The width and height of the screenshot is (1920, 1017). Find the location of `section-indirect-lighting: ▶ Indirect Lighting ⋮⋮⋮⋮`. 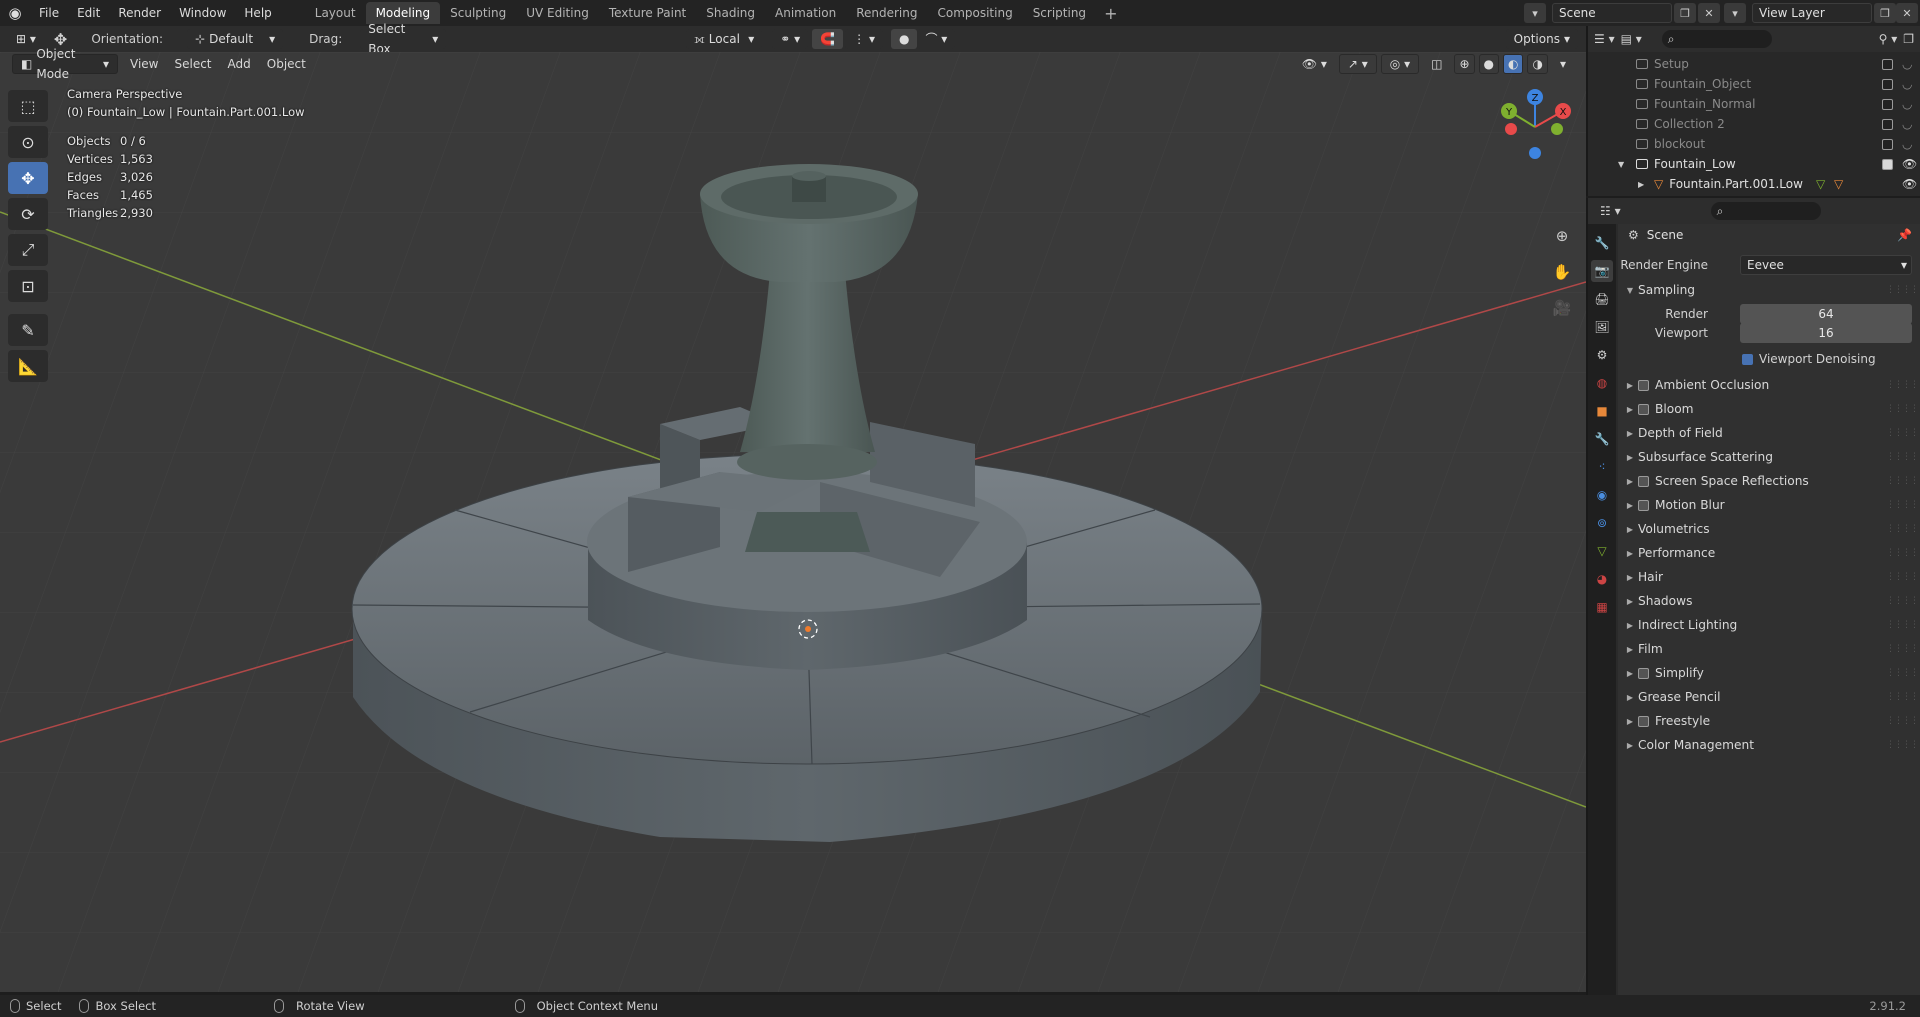

section-indirect-lighting: ▶ Indirect Lighting ⋮⋮⋮⋮ is located at coordinates (1769, 625).